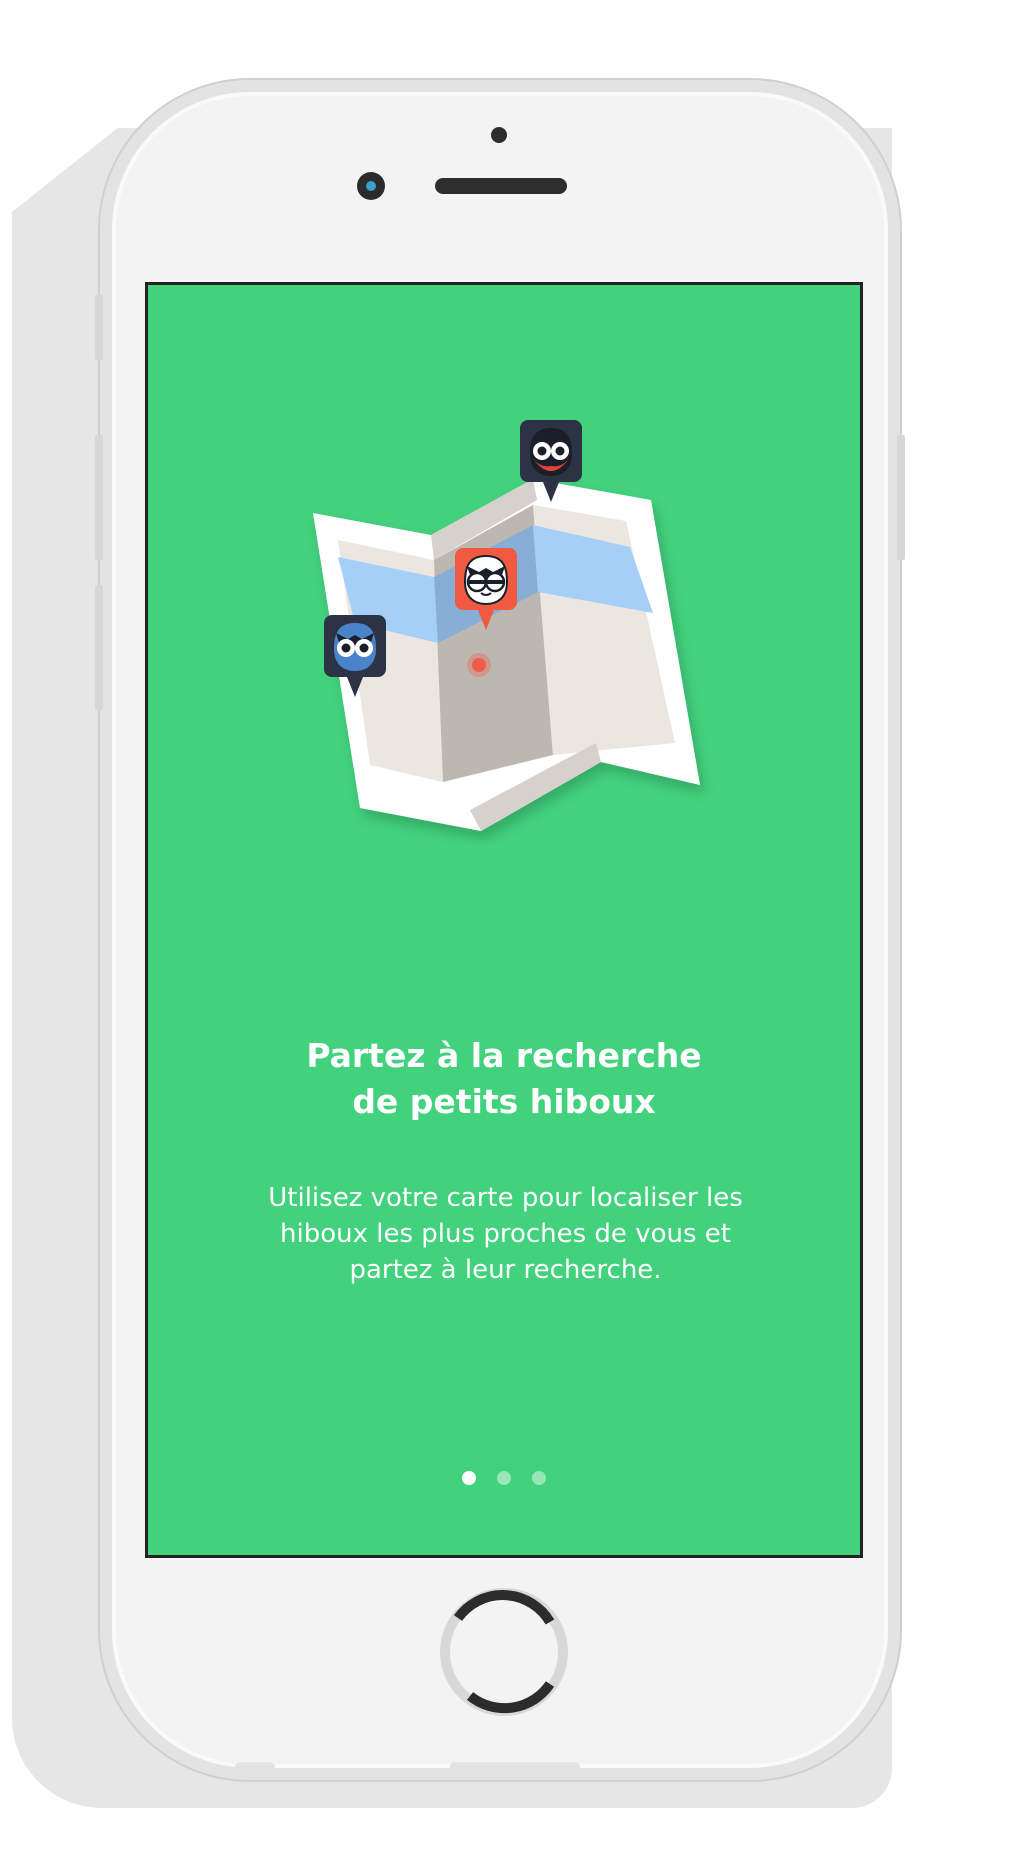 The image size is (1025, 1850). Describe the element at coordinates (99, 327) in the screenshot. I see `mute-switch` at that location.